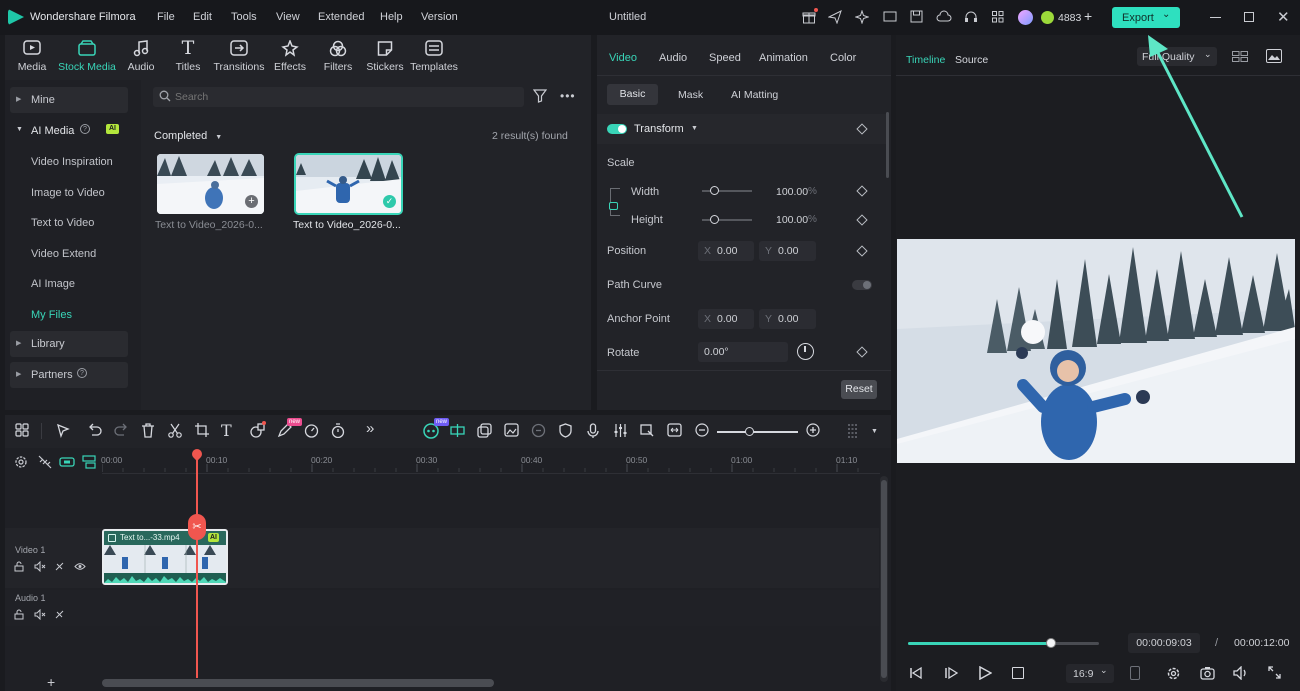 The height and width of the screenshot is (691, 1300). What do you see at coordinates (62, 223) in the screenshot?
I see `sidebar-item-text-to-video: Text to Video` at bounding box center [62, 223].